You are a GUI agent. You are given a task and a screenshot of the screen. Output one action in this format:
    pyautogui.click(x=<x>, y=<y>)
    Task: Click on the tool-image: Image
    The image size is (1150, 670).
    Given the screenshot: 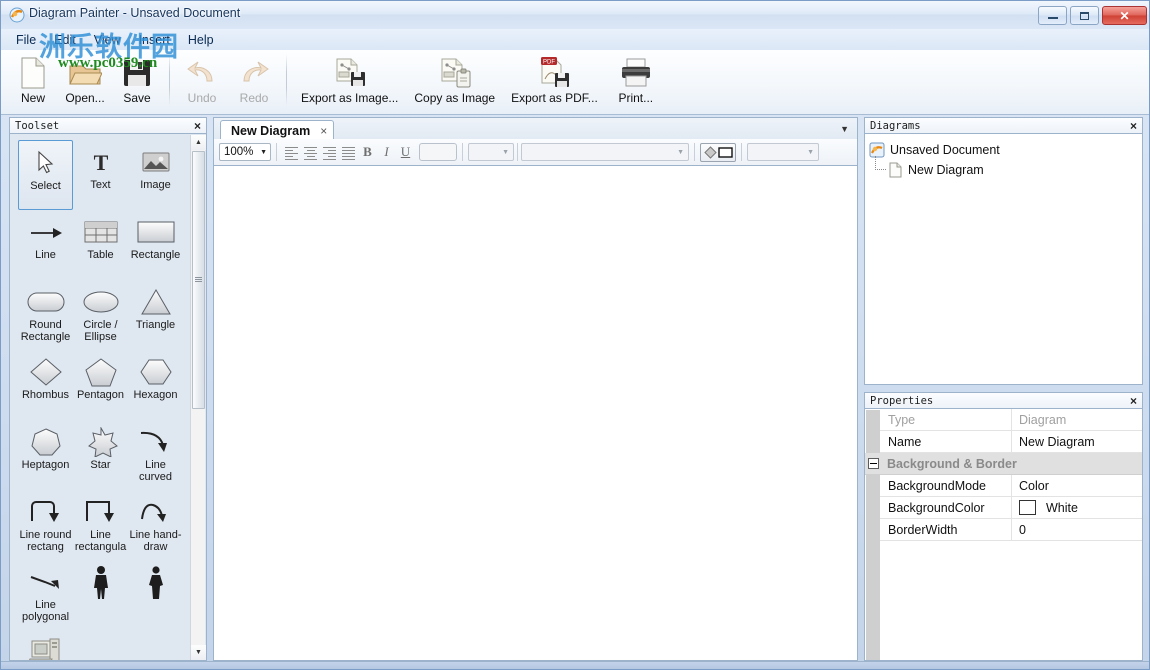 What is the action you would take?
    pyautogui.click(x=155, y=175)
    